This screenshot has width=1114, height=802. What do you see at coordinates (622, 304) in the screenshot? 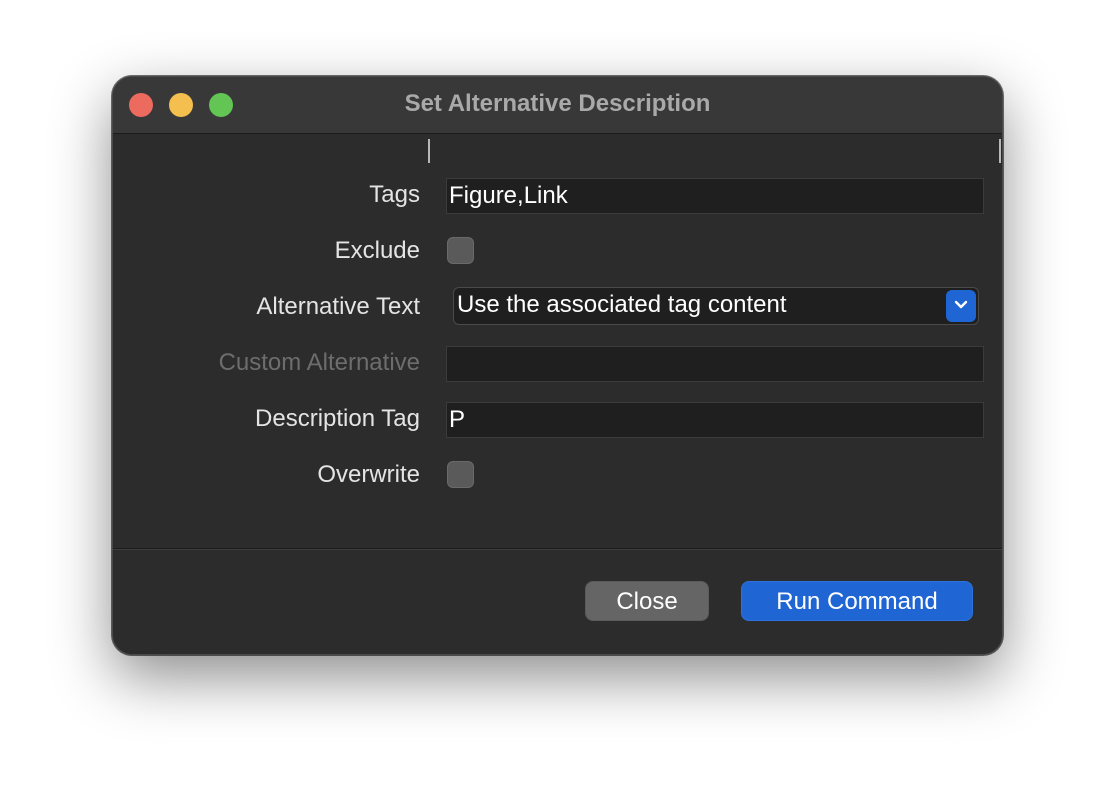
I see `alternative-text-value: Use the associated tag content` at bounding box center [622, 304].